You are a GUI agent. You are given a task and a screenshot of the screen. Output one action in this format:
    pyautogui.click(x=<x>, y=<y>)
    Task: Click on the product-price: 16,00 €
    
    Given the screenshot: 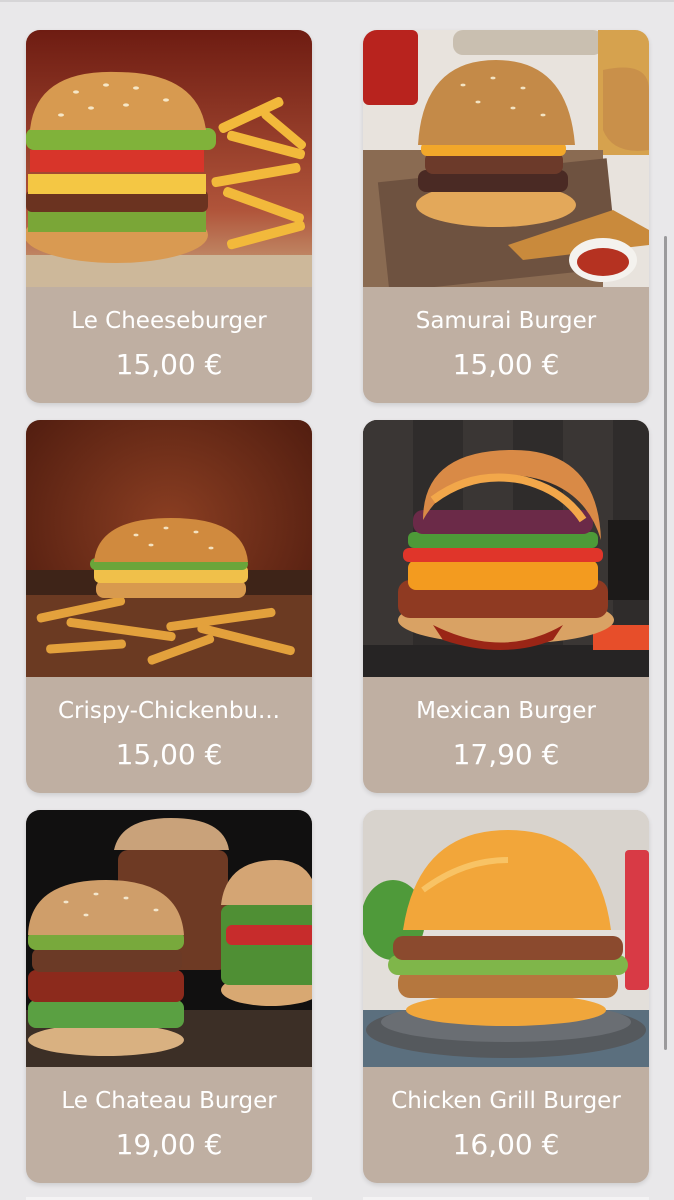 What is the action you would take?
    pyautogui.click(x=506, y=1144)
    